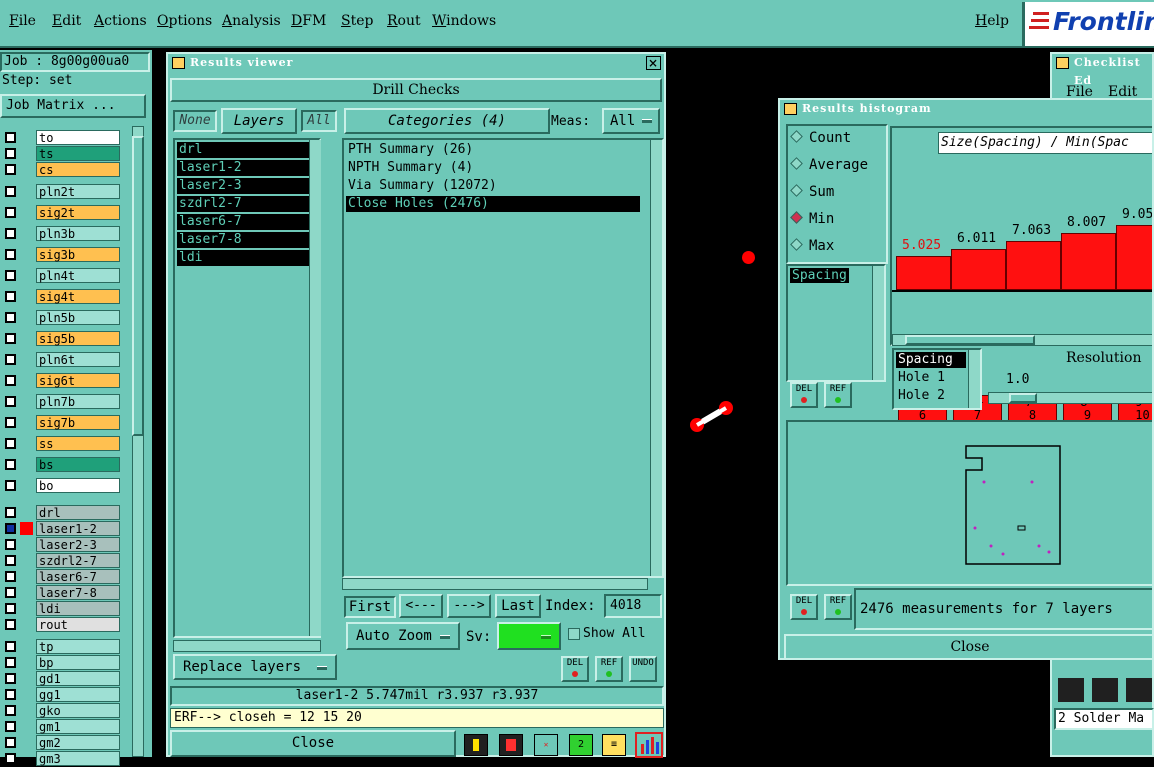 The height and width of the screenshot is (767, 1154). What do you see at coordinates (493, 186) in the screenshot?
I see `category-item: Via Summary (12072)` at bounding box center [493, 186].